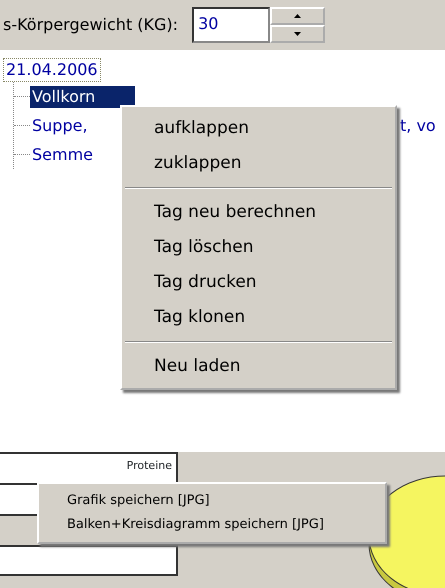 The image size is (445, 588). I want to click on menu-item: Tag neu berechnen, so click(258, 212).